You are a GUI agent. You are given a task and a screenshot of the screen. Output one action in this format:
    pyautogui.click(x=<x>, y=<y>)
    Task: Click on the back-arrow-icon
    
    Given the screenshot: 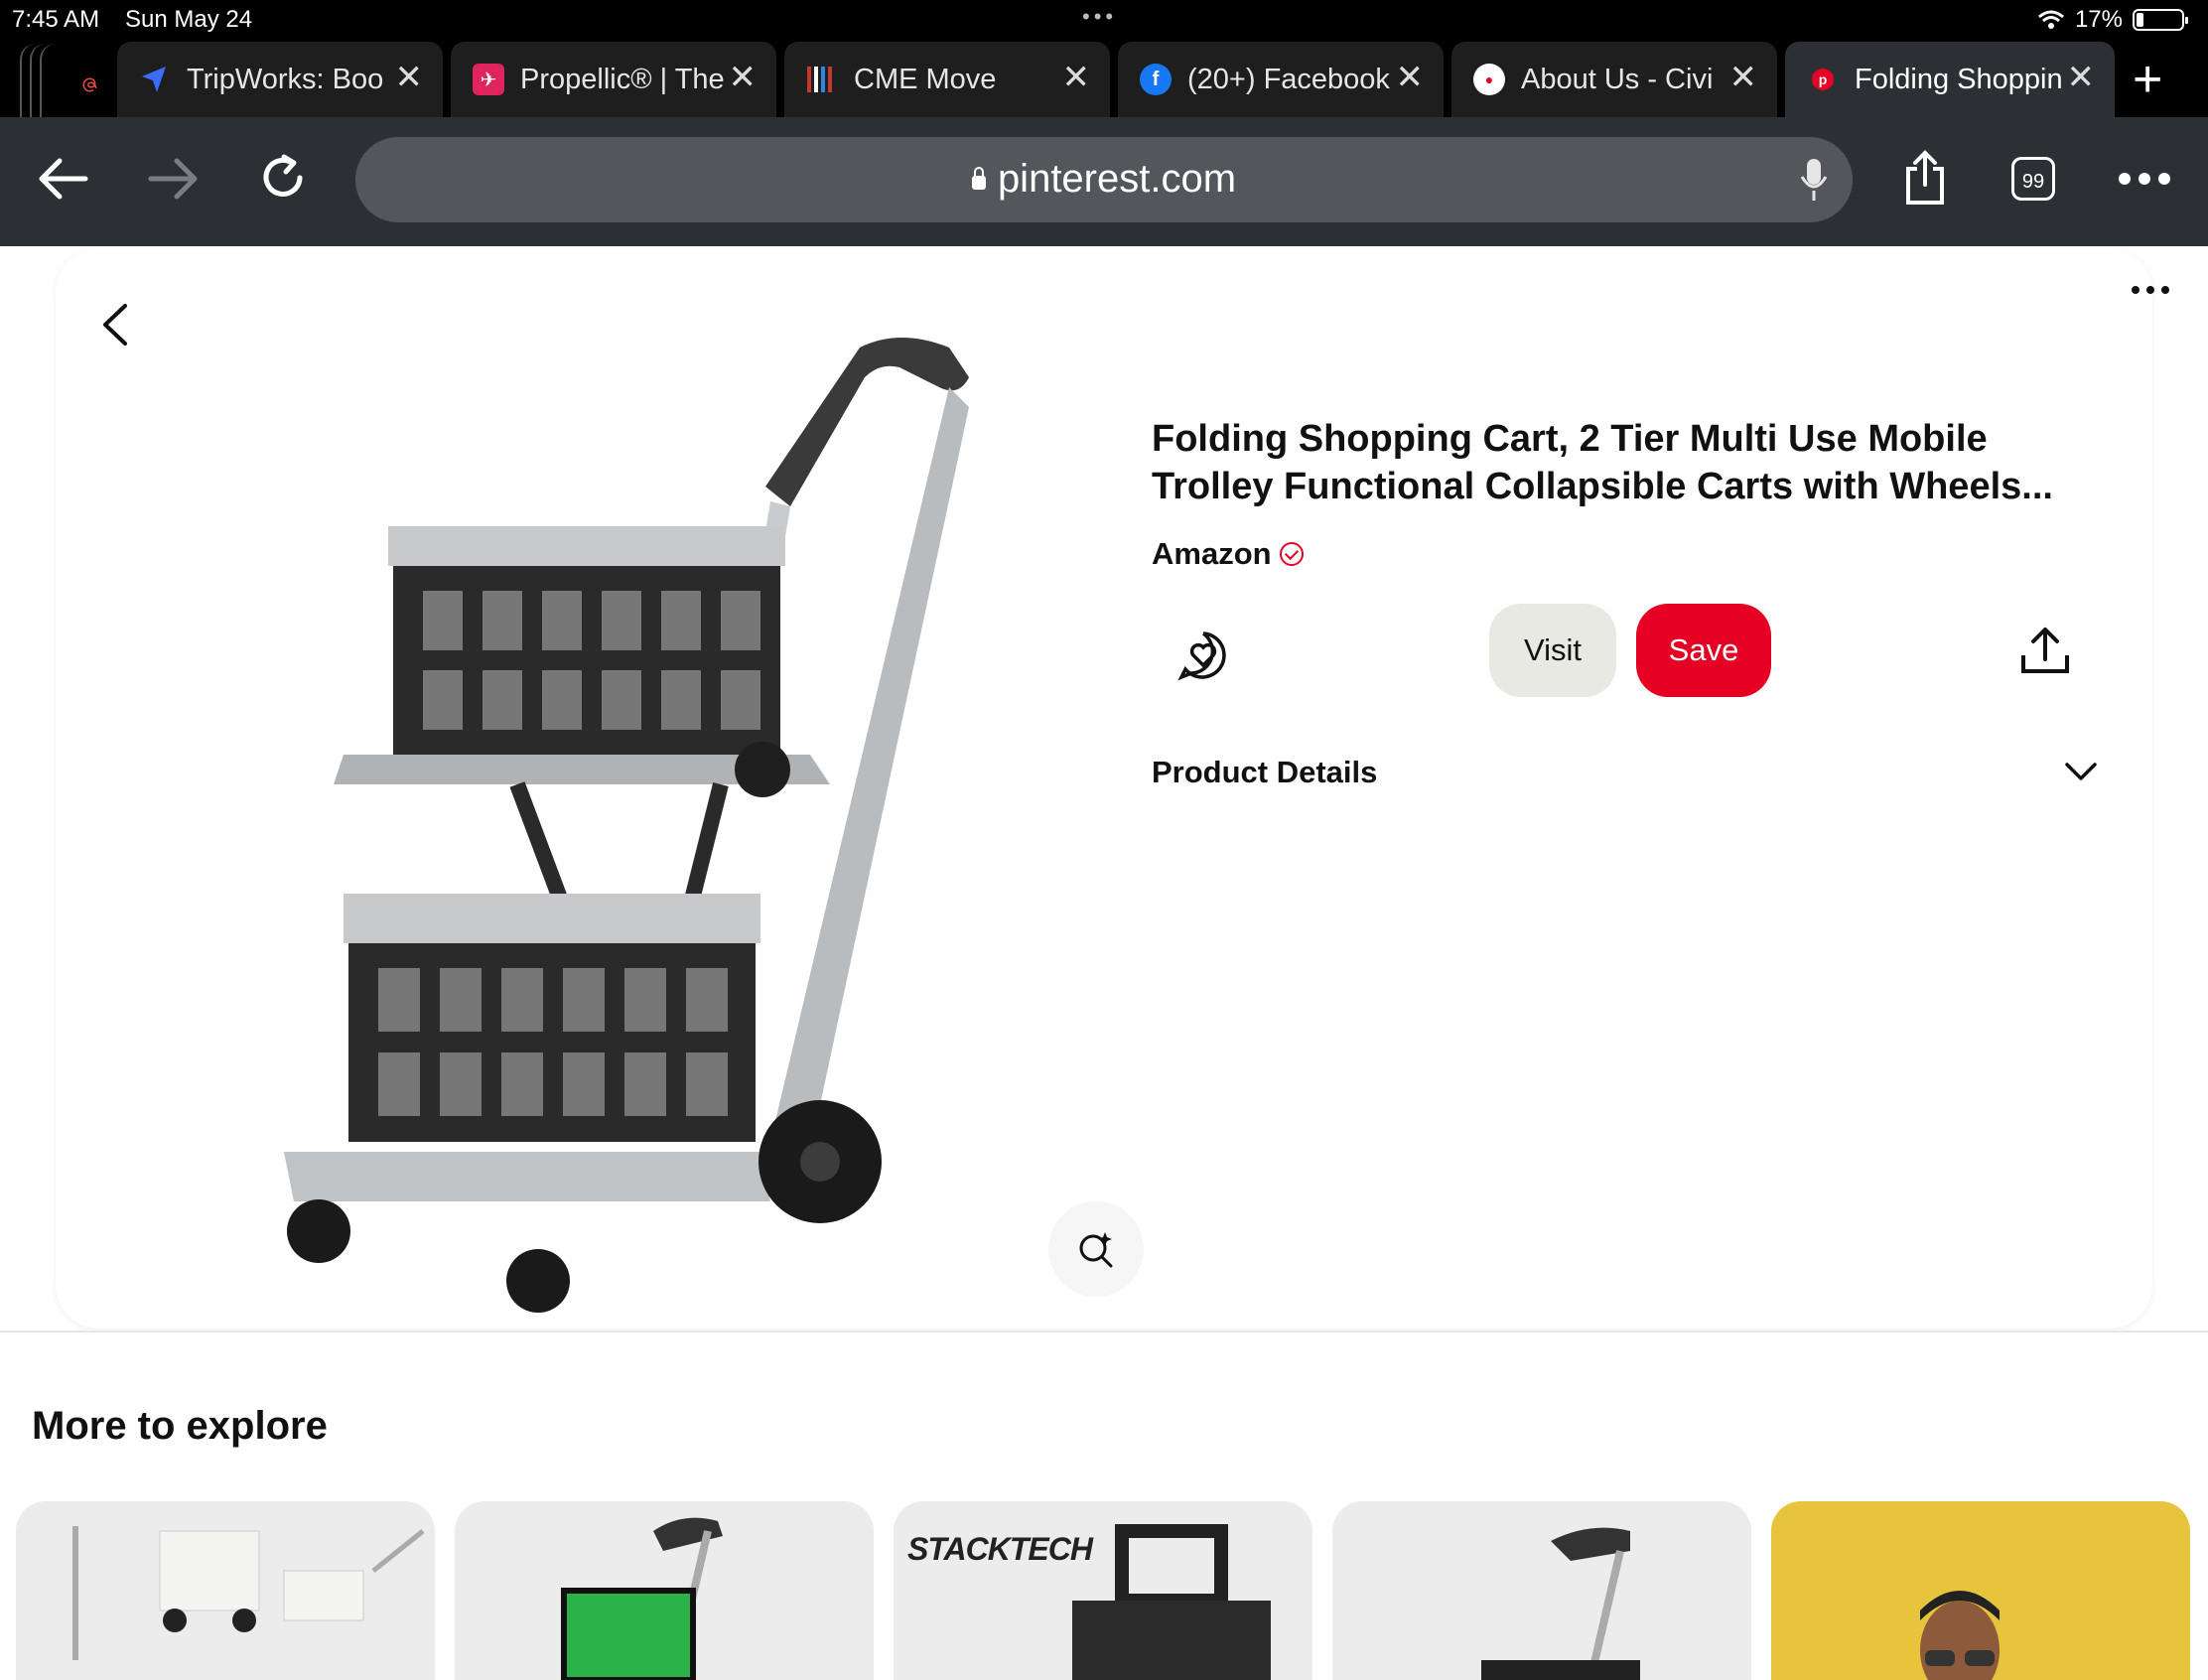 What is the action you would take?
    pyautogui.click(x=64, y=179)
    